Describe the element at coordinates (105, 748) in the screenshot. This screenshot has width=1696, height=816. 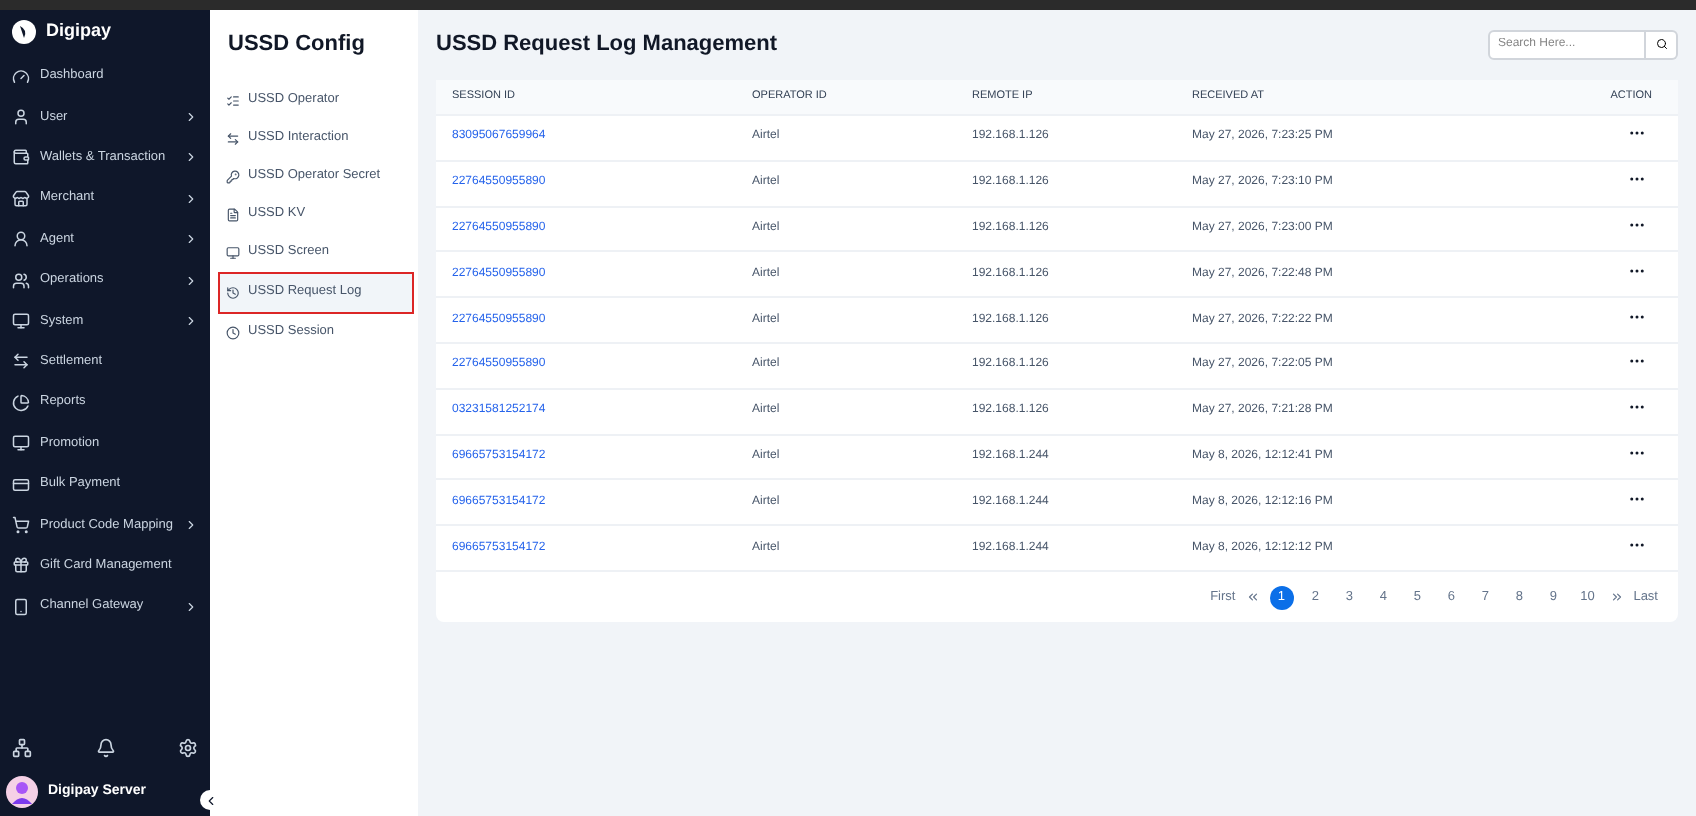
I see `bell-icon` at that location.